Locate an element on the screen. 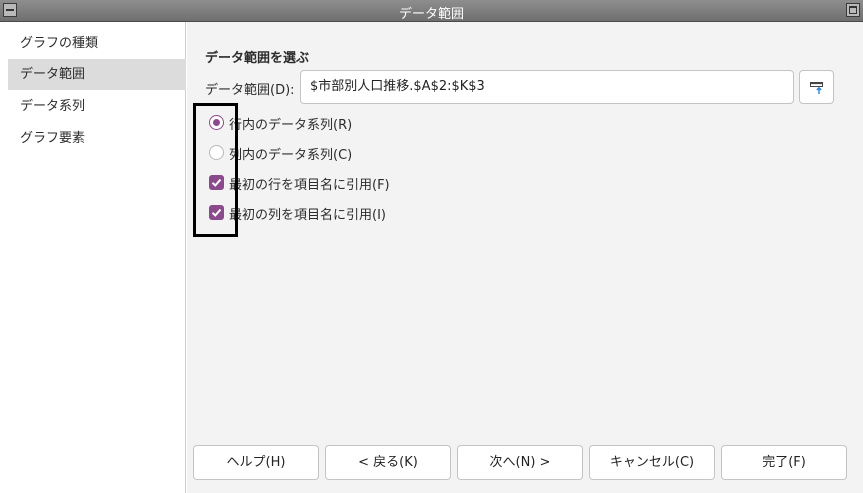 The height and width of the screenshot is (493, 863). sidebar-item-data-range: データ範囲 is located at coordinates (97, 74).